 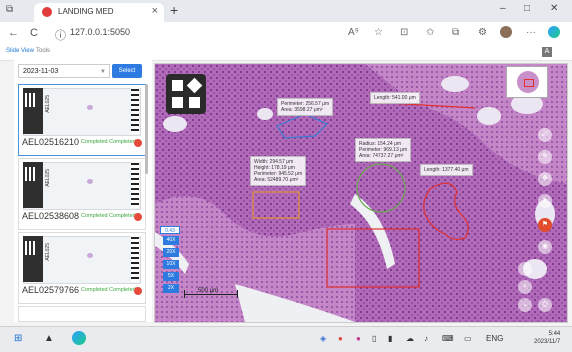 I want to click on tab-tools: Tools, so click(x=43, y=51).